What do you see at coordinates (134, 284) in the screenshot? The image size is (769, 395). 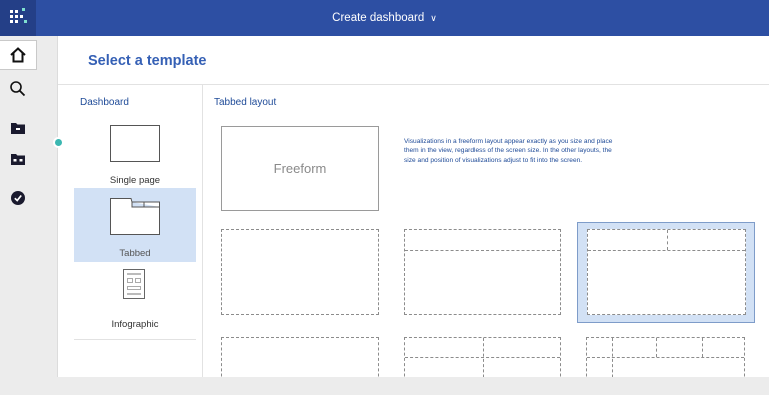 I see `infographic-thumbnail` at bounding box center [134, 284].